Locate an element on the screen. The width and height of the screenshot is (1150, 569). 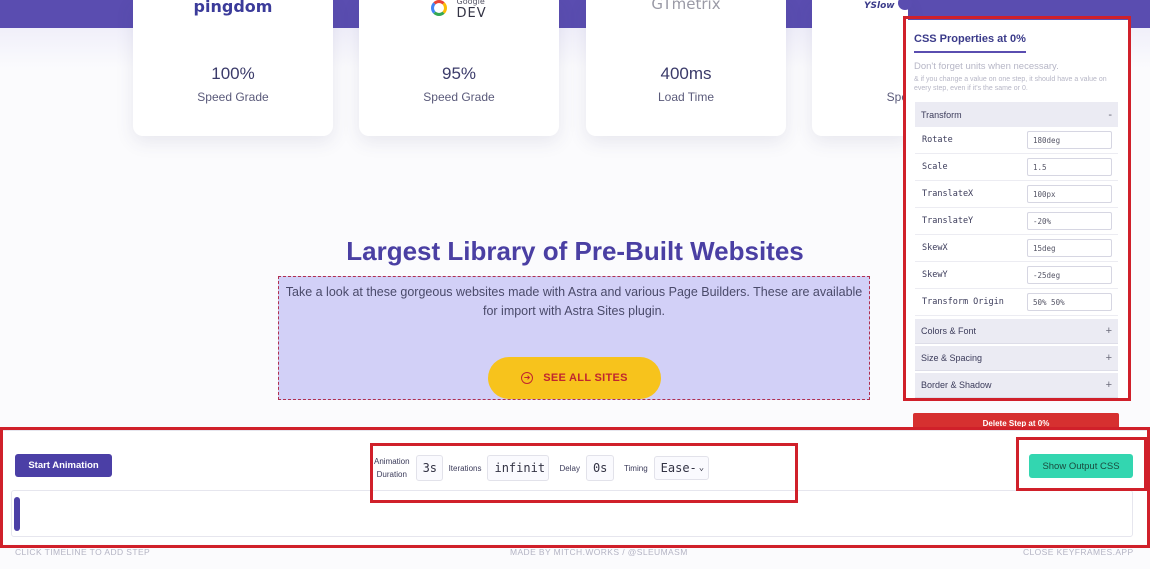
chevron-down-icon: ⌄ is located at coordinates (701, 468).